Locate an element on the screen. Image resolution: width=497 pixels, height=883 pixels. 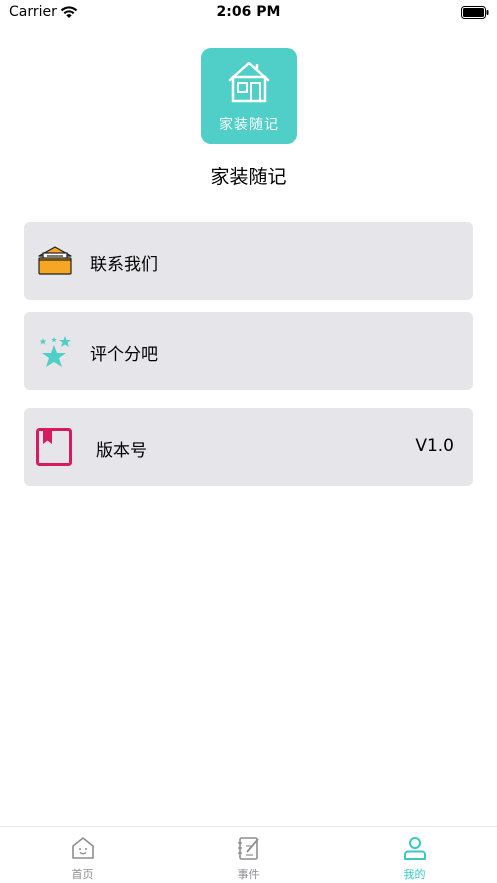
menu-item-label: 联系我们 is located at coordinates (124, 265).